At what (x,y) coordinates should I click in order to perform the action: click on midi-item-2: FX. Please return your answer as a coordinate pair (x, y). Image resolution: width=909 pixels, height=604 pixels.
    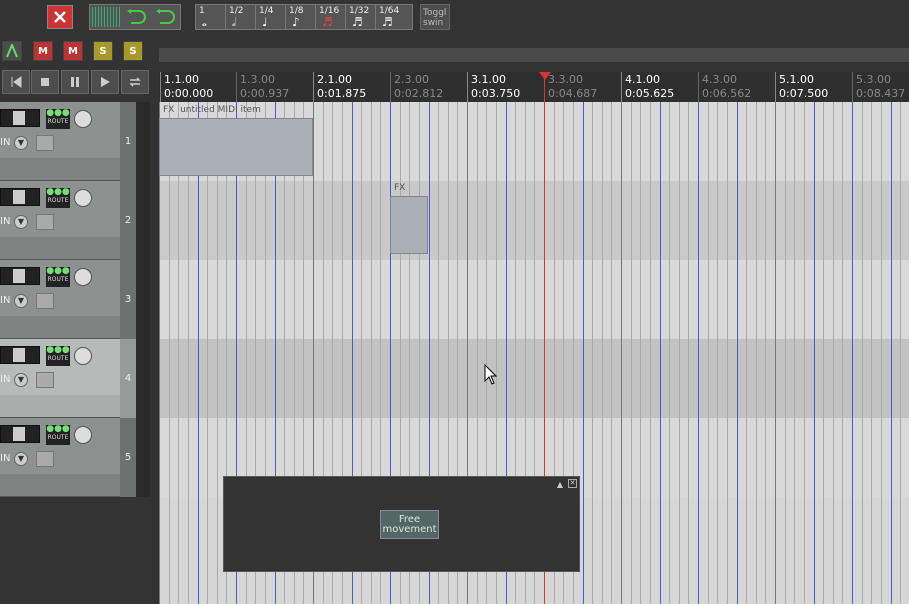
    Looking at the image, I should click on (409, 218).